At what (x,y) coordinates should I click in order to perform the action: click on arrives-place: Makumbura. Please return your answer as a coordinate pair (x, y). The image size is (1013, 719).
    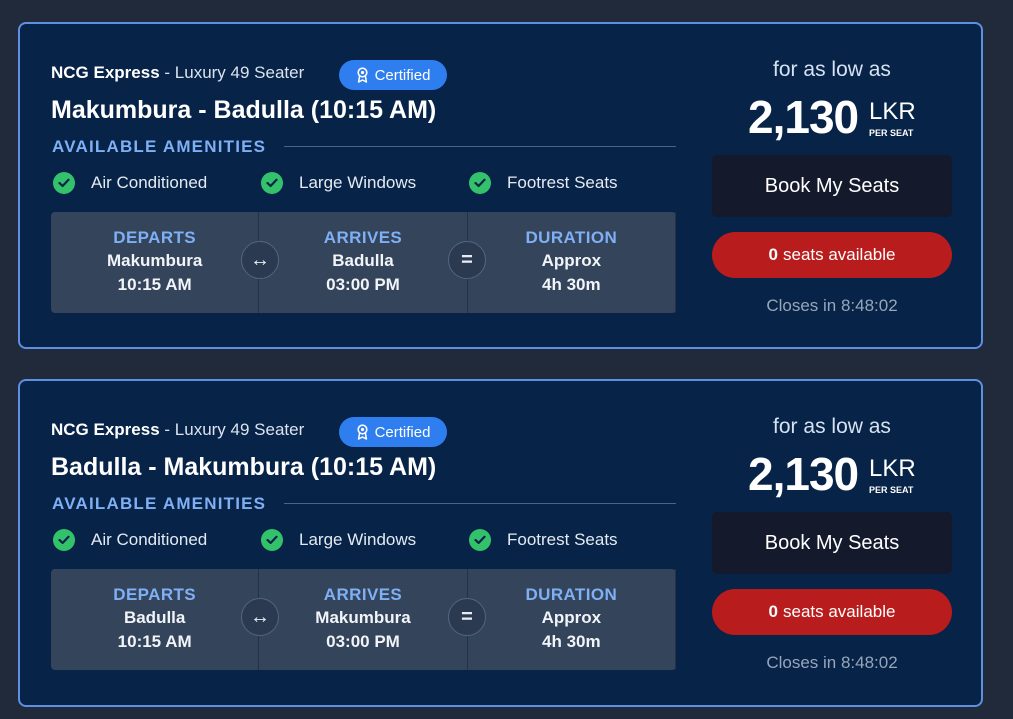
    Looking at the image, I should click on (363, 617).